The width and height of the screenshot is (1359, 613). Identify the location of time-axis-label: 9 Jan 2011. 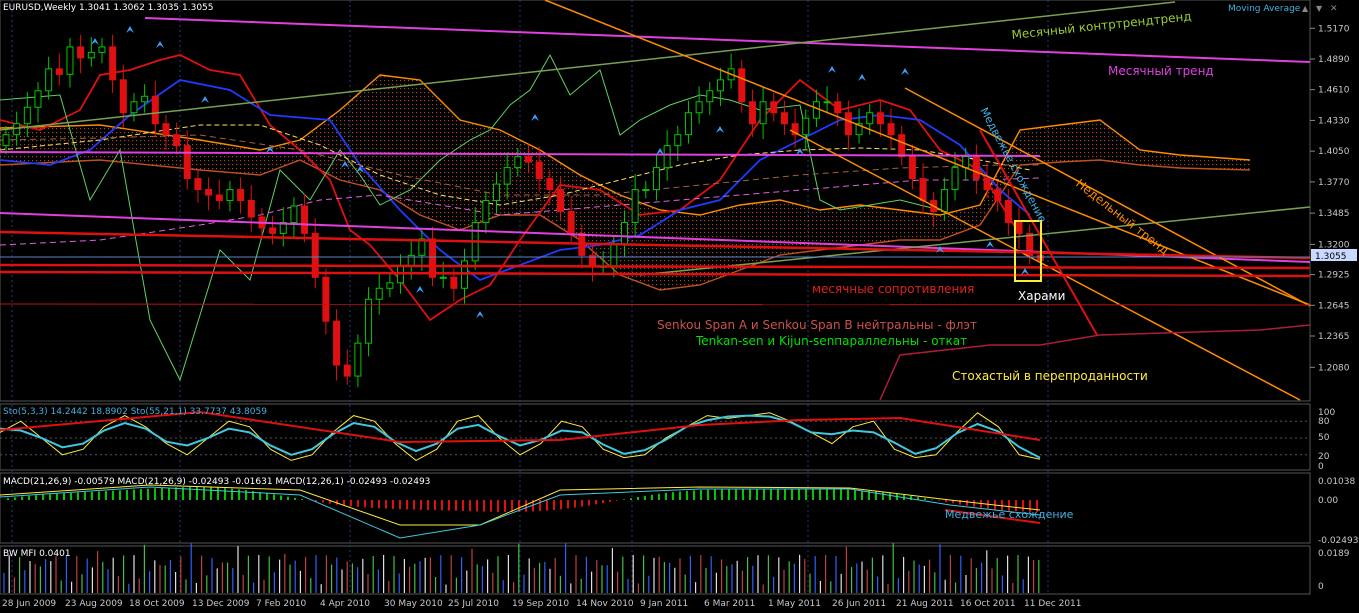
(664, 604).